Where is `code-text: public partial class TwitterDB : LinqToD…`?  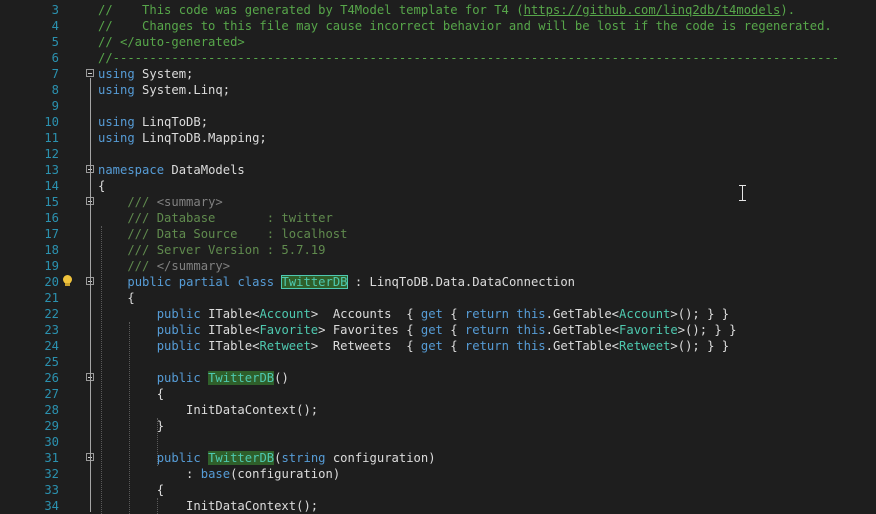
code-text: public partial class TwitterDB : LinqToD… is located at coordinates (336, 282).